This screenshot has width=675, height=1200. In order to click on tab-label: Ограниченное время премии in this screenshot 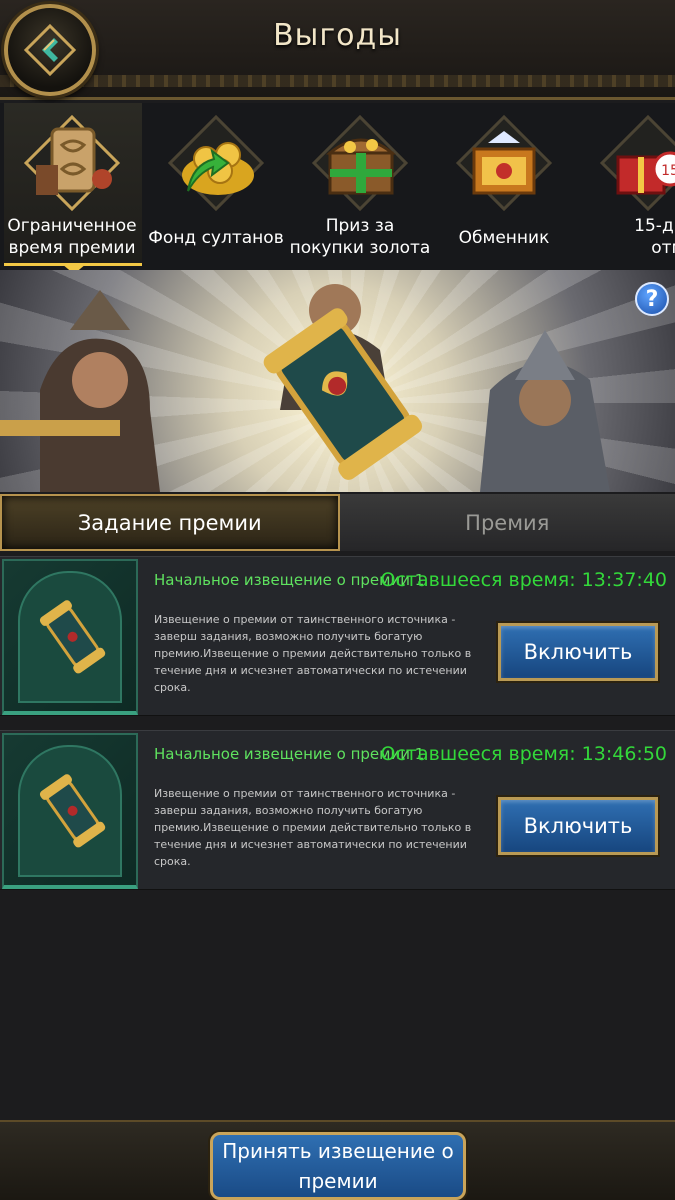, I will do `click(72, 237)`.